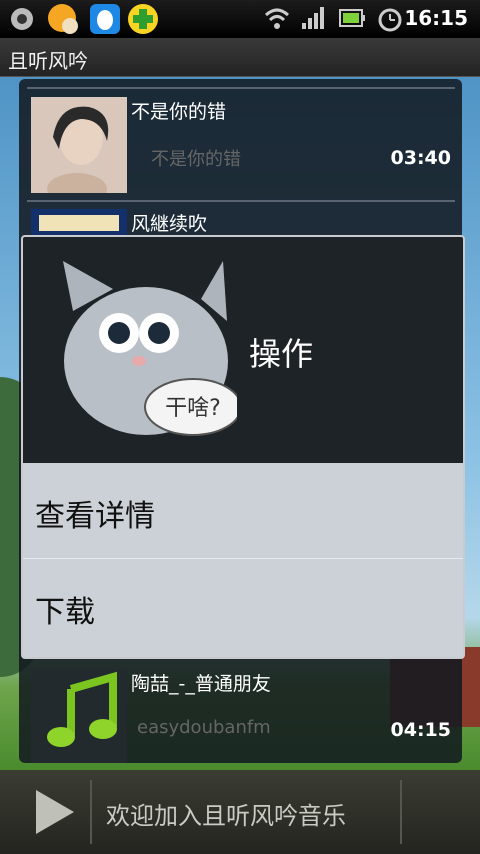  I want to click on track-subtitle: easydoubanfm, so click(204, 727).